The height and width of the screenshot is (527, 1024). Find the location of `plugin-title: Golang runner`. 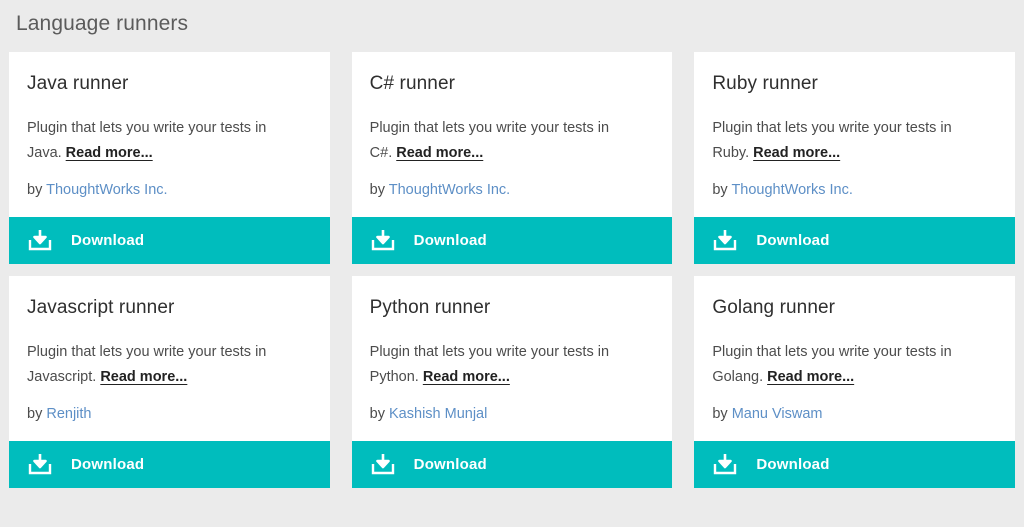

plugin-title: Golang runner is located at coordinates (774, 307).